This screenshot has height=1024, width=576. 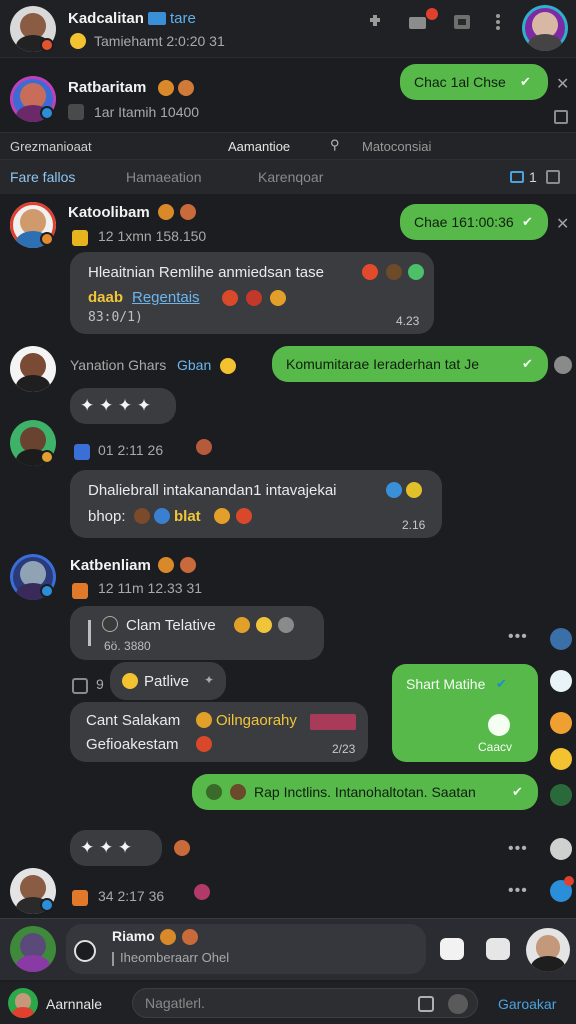 I want to click on tab-item: Aamantioe, so click(x=259, y=146).